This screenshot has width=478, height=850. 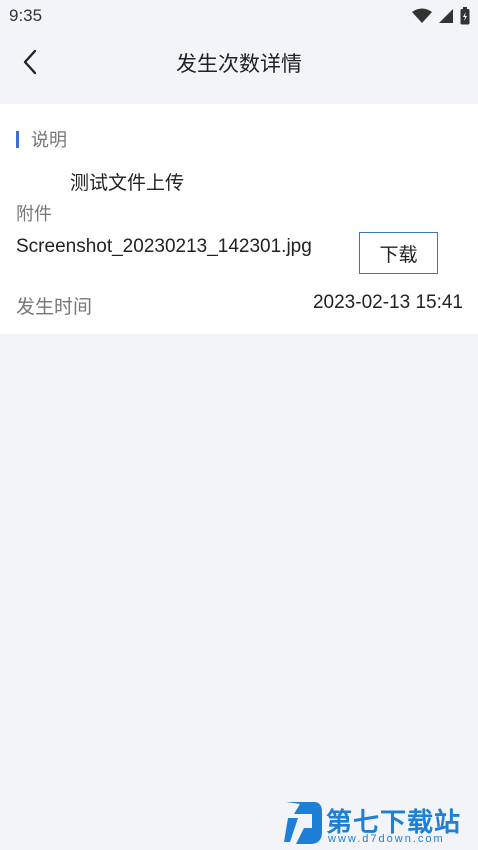 What do you see at coordinates (303, 823) in the screenshot?
I see `watermark-logo-icon` at bounding box center [303, 823].